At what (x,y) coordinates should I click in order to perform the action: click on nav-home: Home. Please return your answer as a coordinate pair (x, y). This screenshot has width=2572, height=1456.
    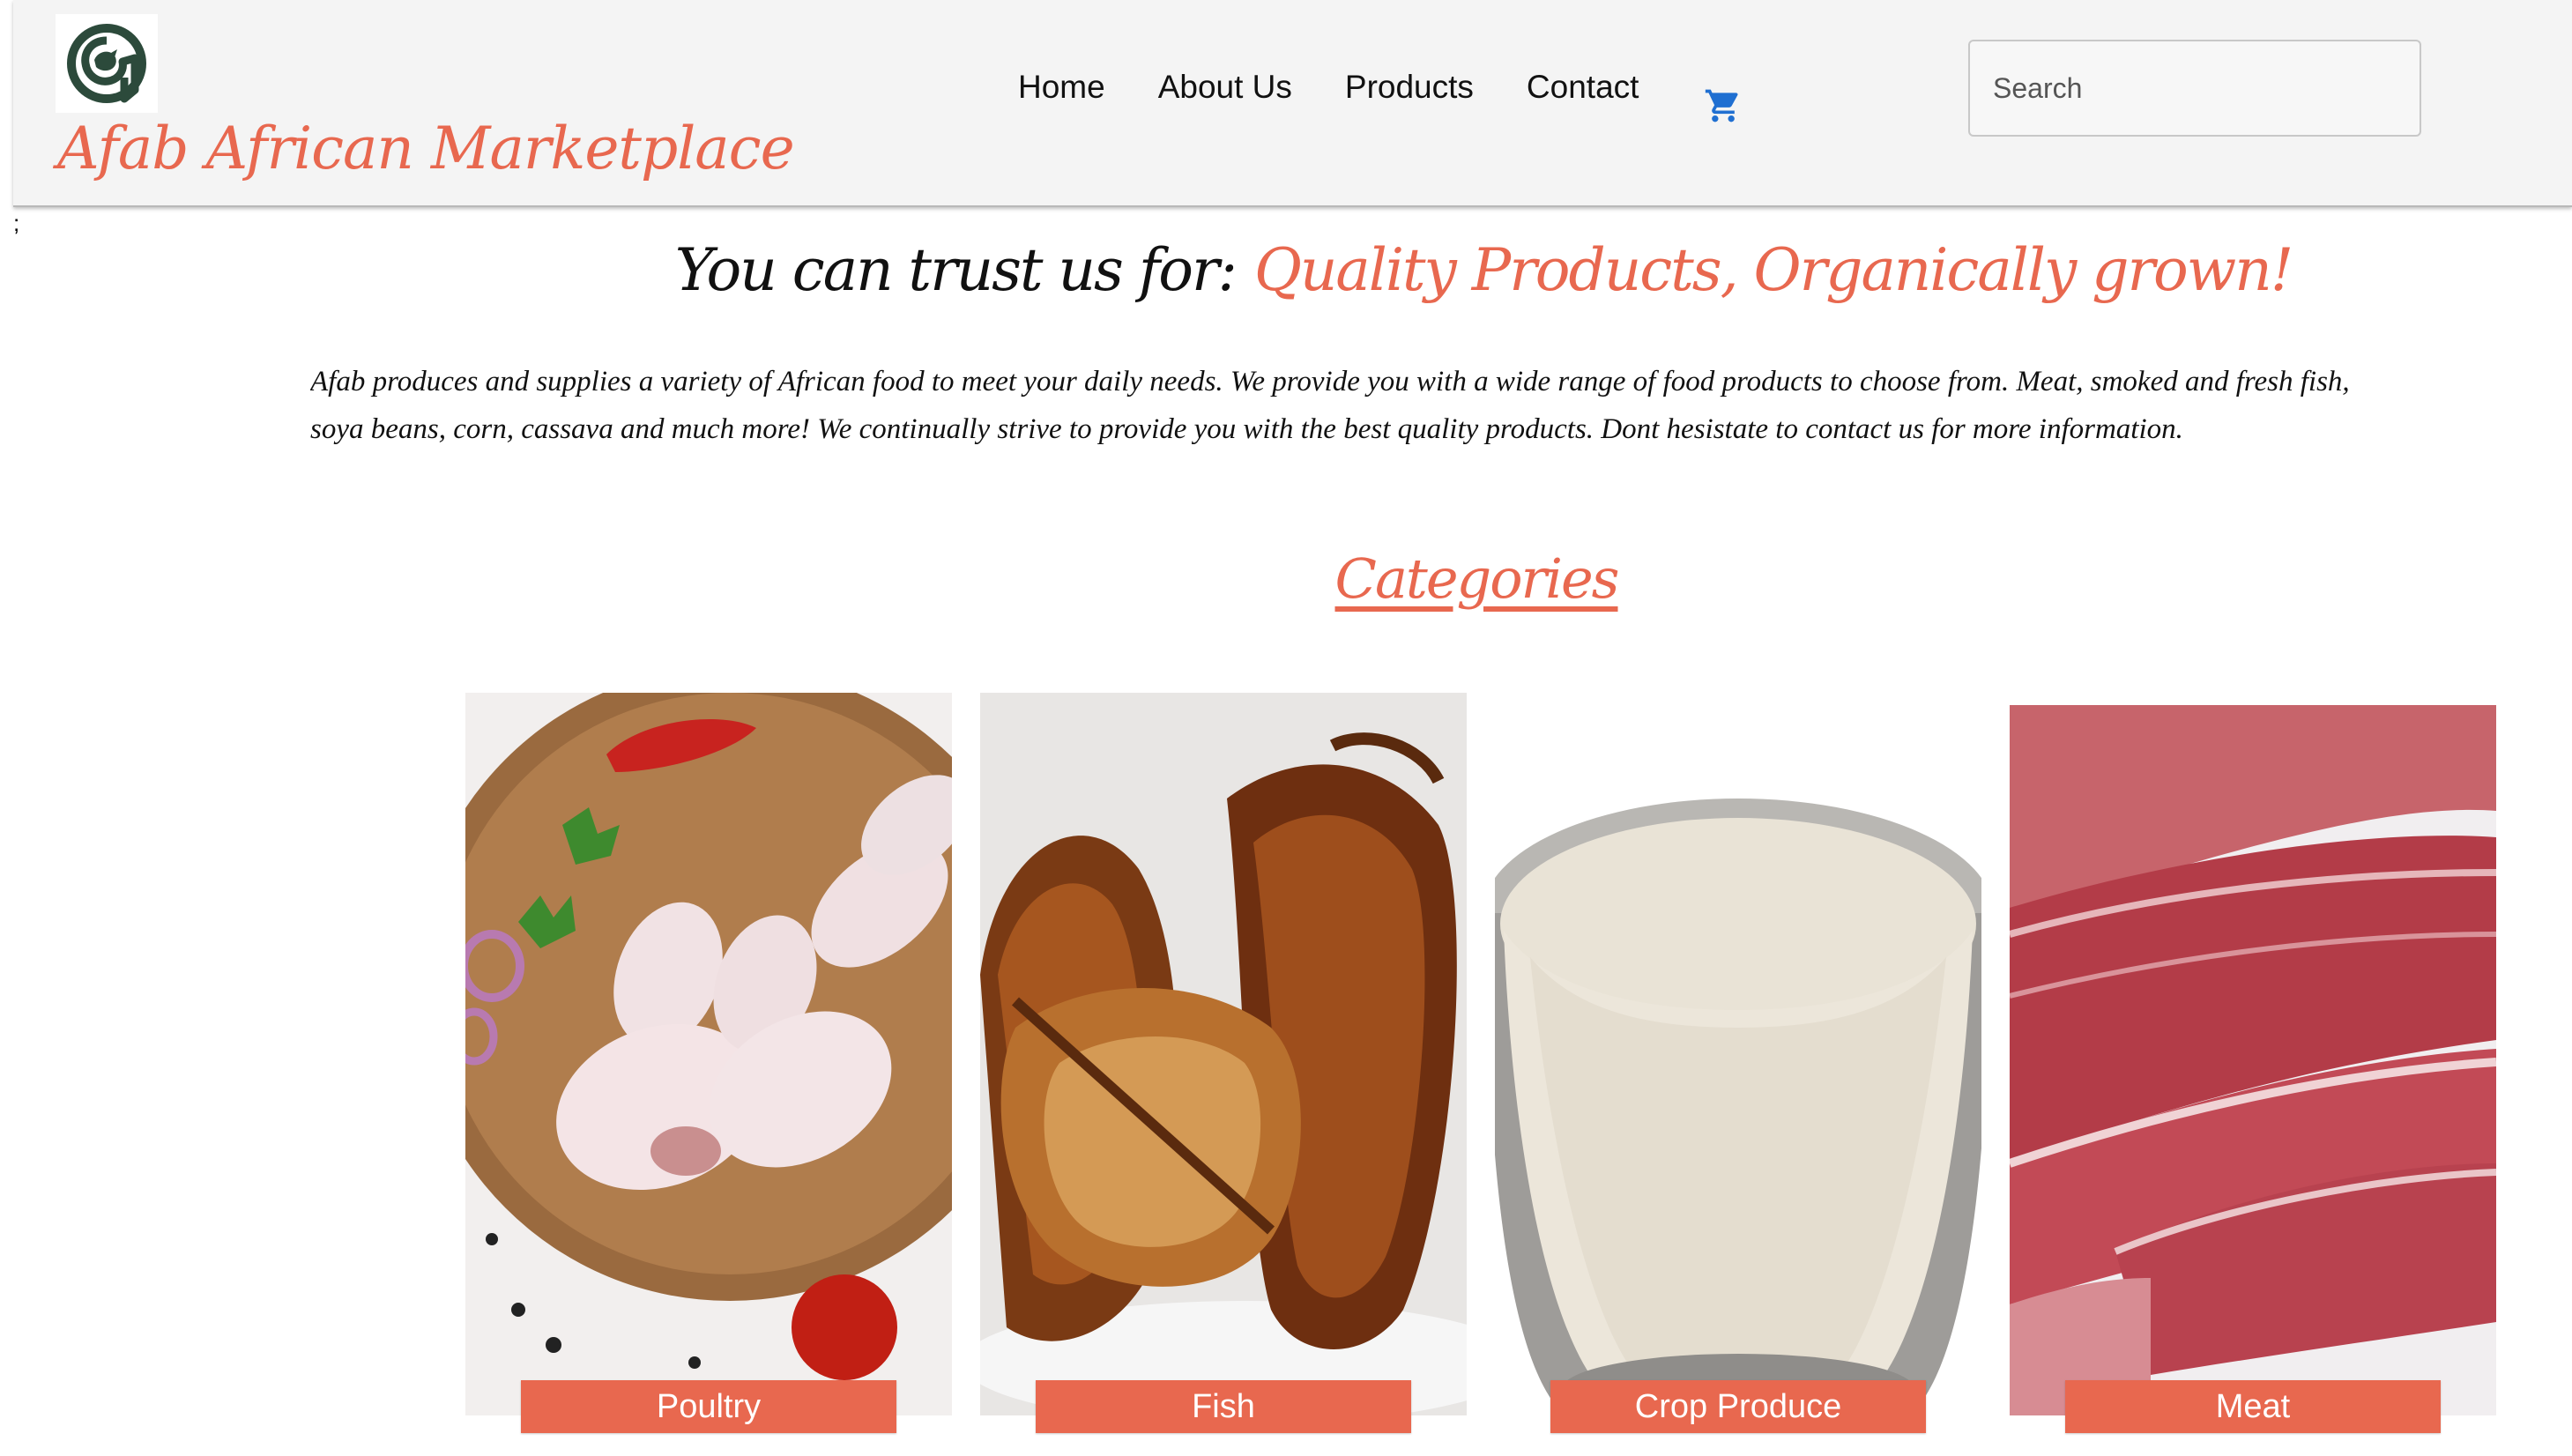
    Looking at the image, I should click on (1061, 87).